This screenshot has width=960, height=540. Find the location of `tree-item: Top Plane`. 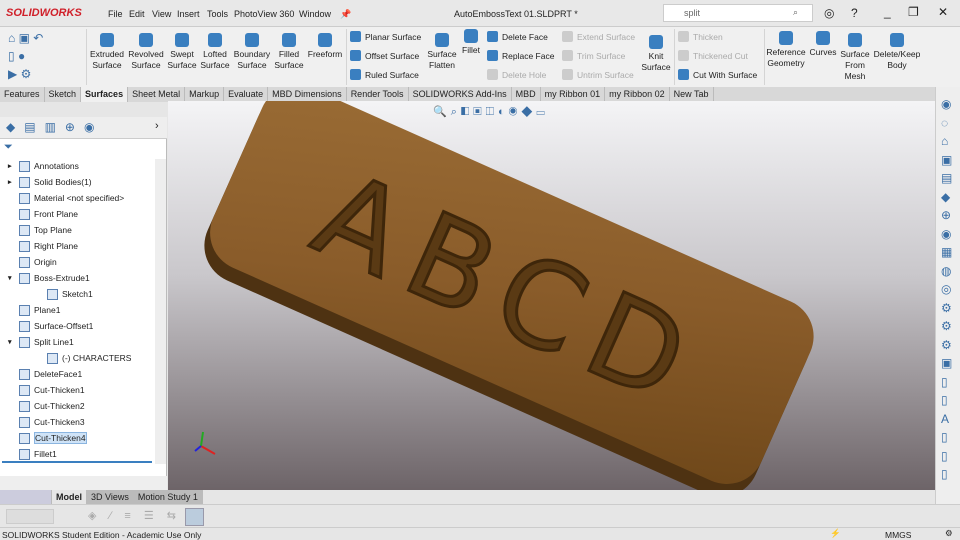

tree-item: Top Plane is located at coordinates (40, 230).